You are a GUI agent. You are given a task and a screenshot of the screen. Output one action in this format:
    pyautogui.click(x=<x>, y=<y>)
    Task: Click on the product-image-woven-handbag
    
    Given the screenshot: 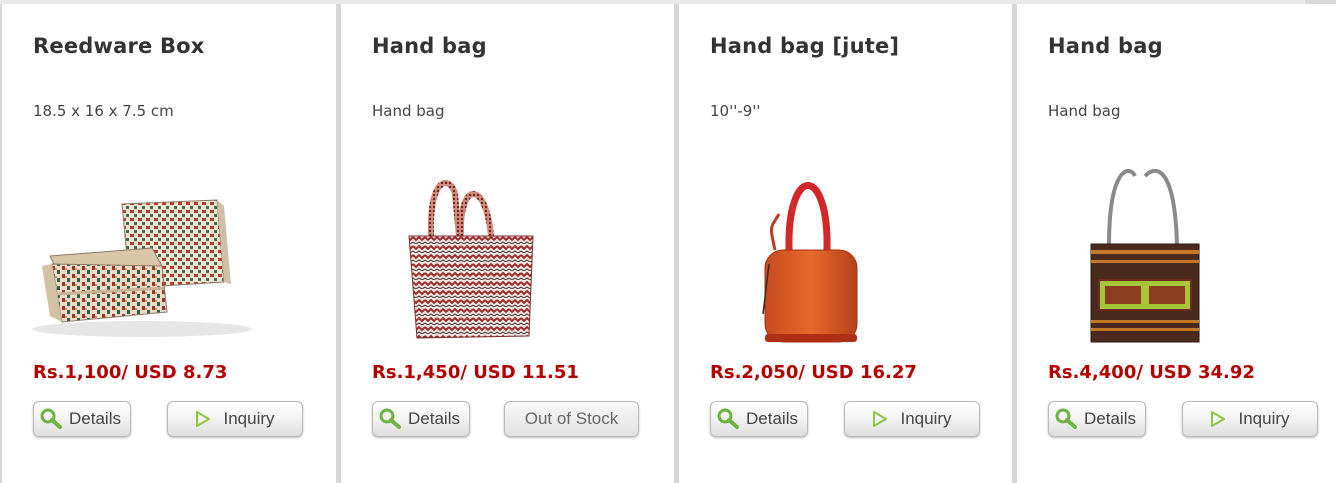 What is the action you would take?
    pyautogui.click(x=507, y=254)
    